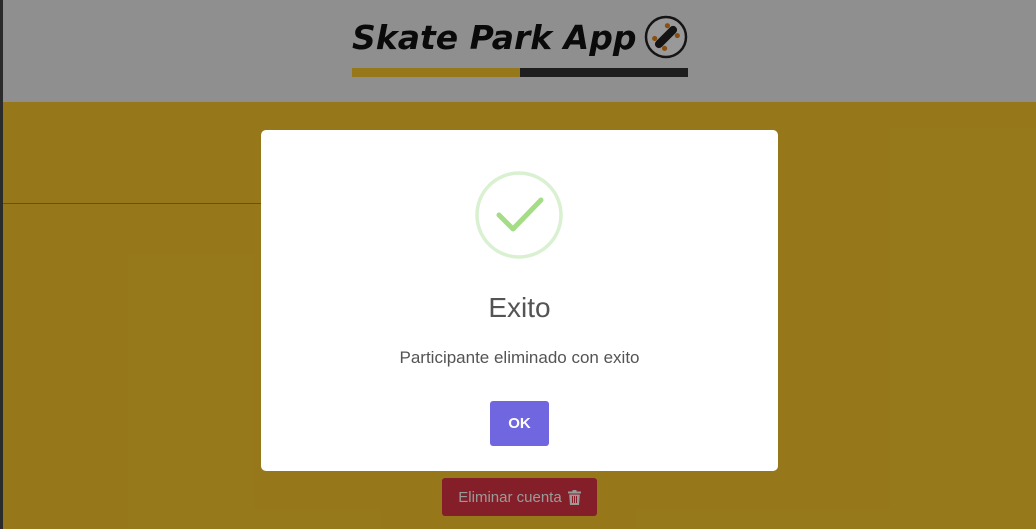 This screenshot has height=529, width=1036. Describe the element at coordinates (519, 357) in the screenshot. I see `dialog-message: Participante eliminado con exito` at that location.